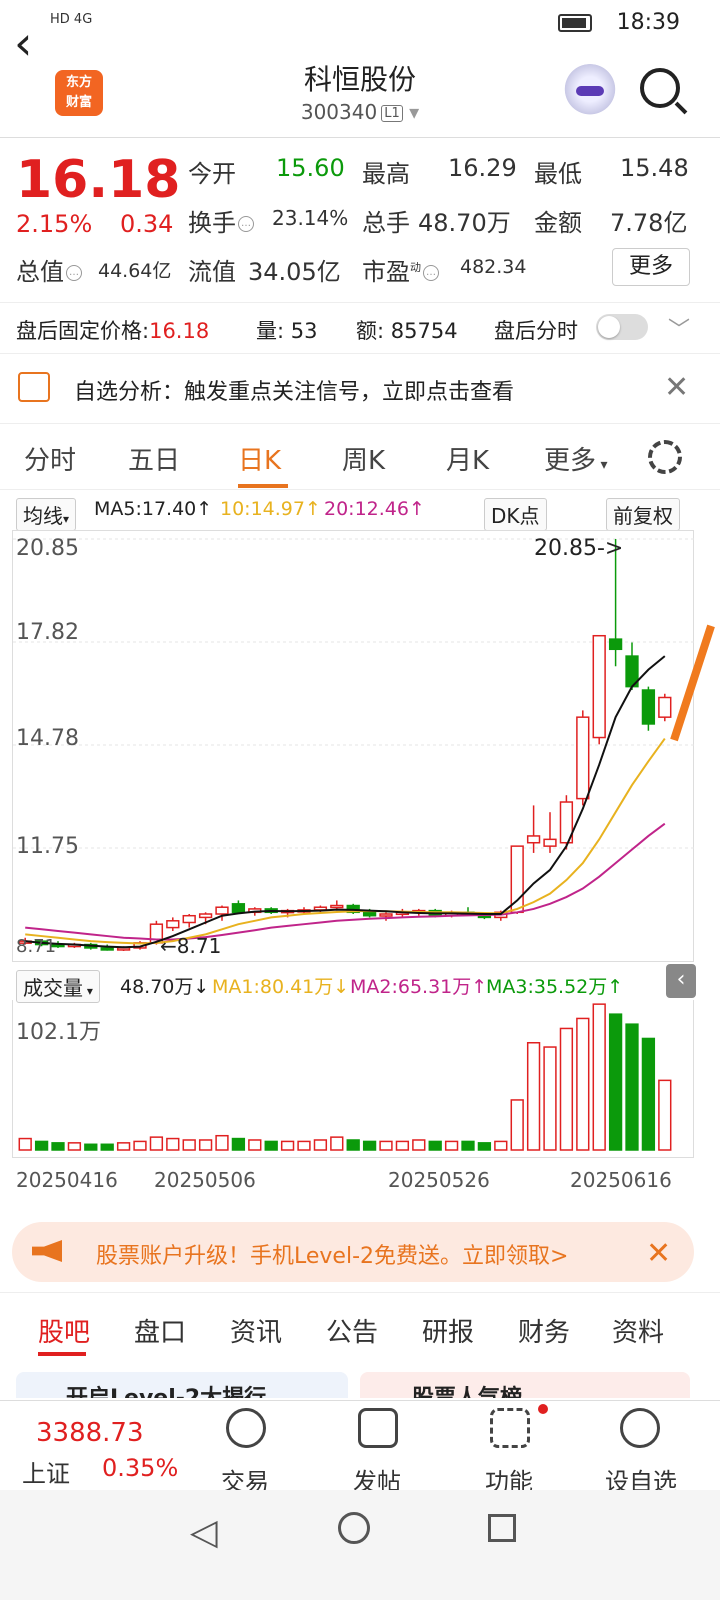 Image resolution: width=720 pixels, height=1600 pixels. What do you see at coordinates (90, 1433) in the screenshot?
I see `index-value: 3388.73` at bounding box center [90, 1433].